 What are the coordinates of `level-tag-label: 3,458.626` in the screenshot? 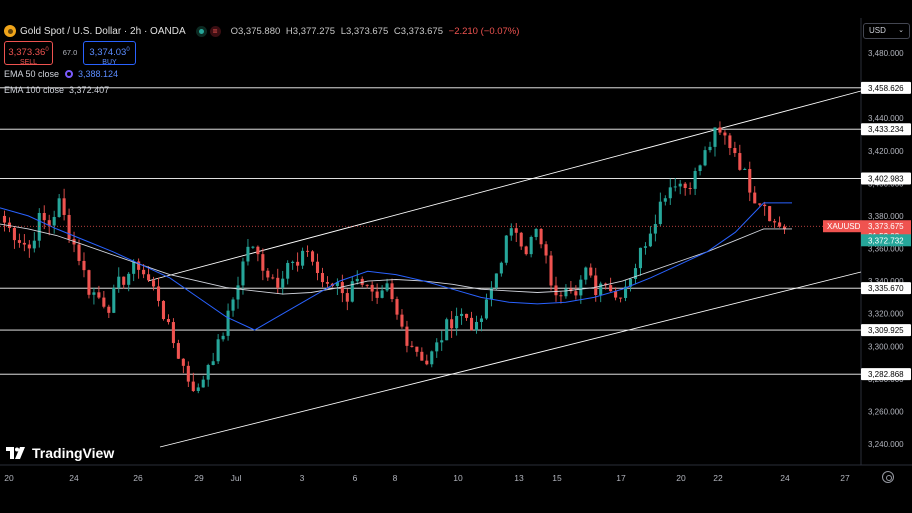 It's located at (886, 88).